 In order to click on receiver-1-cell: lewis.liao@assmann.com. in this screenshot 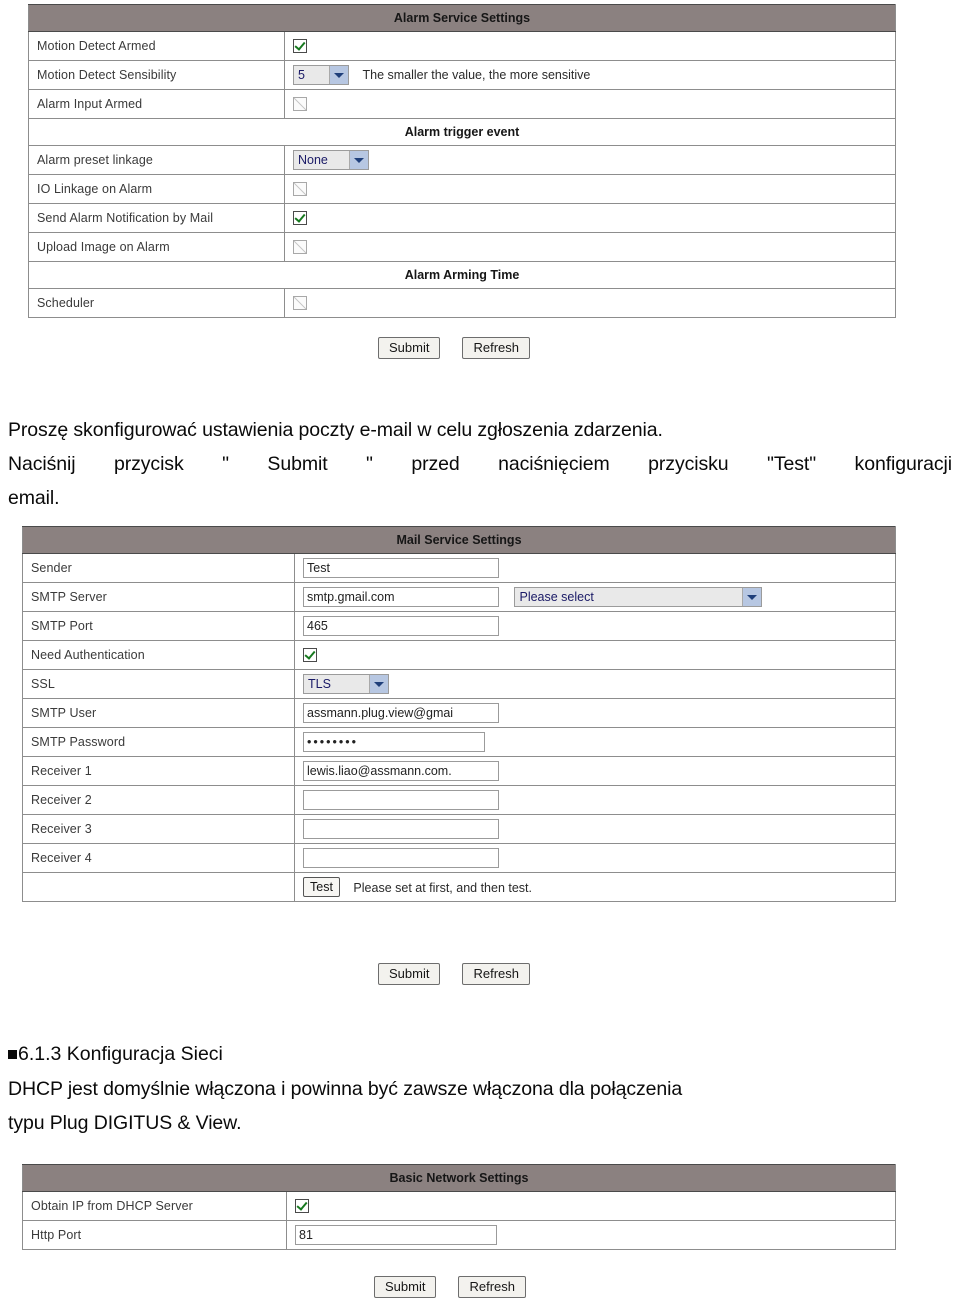, I will do `click(595, 771)`.